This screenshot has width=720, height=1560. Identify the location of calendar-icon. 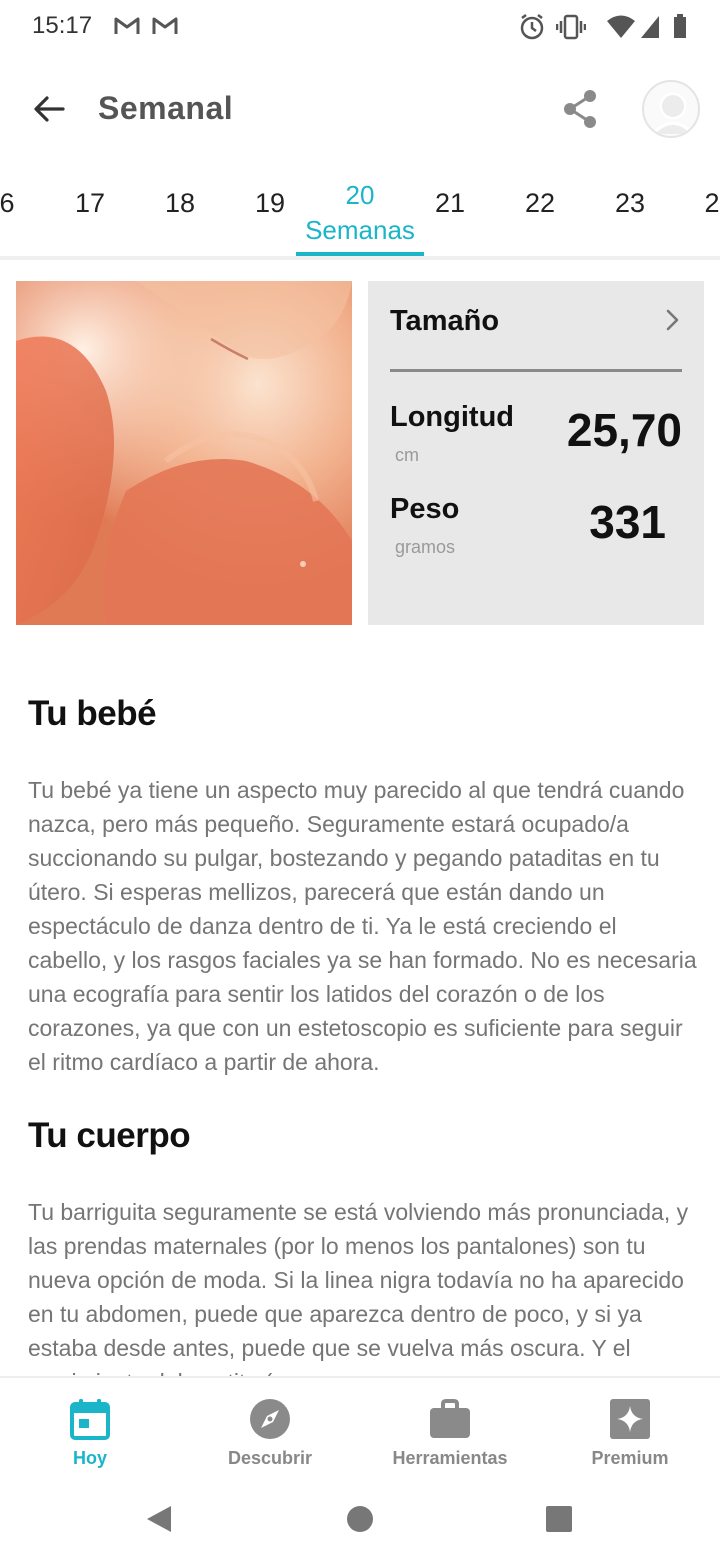
(90, 1419).